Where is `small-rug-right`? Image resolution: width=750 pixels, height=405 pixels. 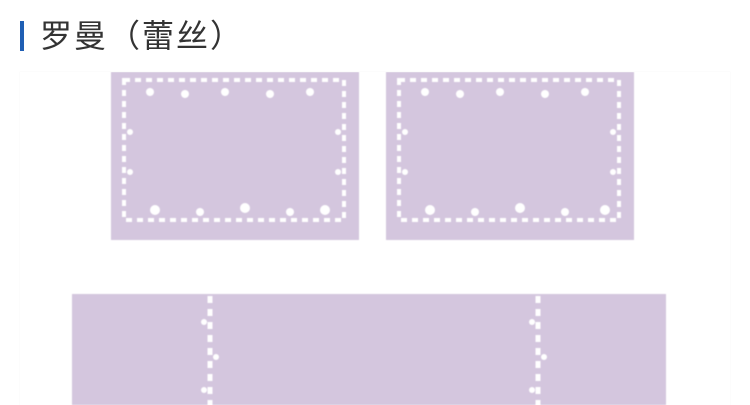 small-rug-right is located at coordinates (510, 156).